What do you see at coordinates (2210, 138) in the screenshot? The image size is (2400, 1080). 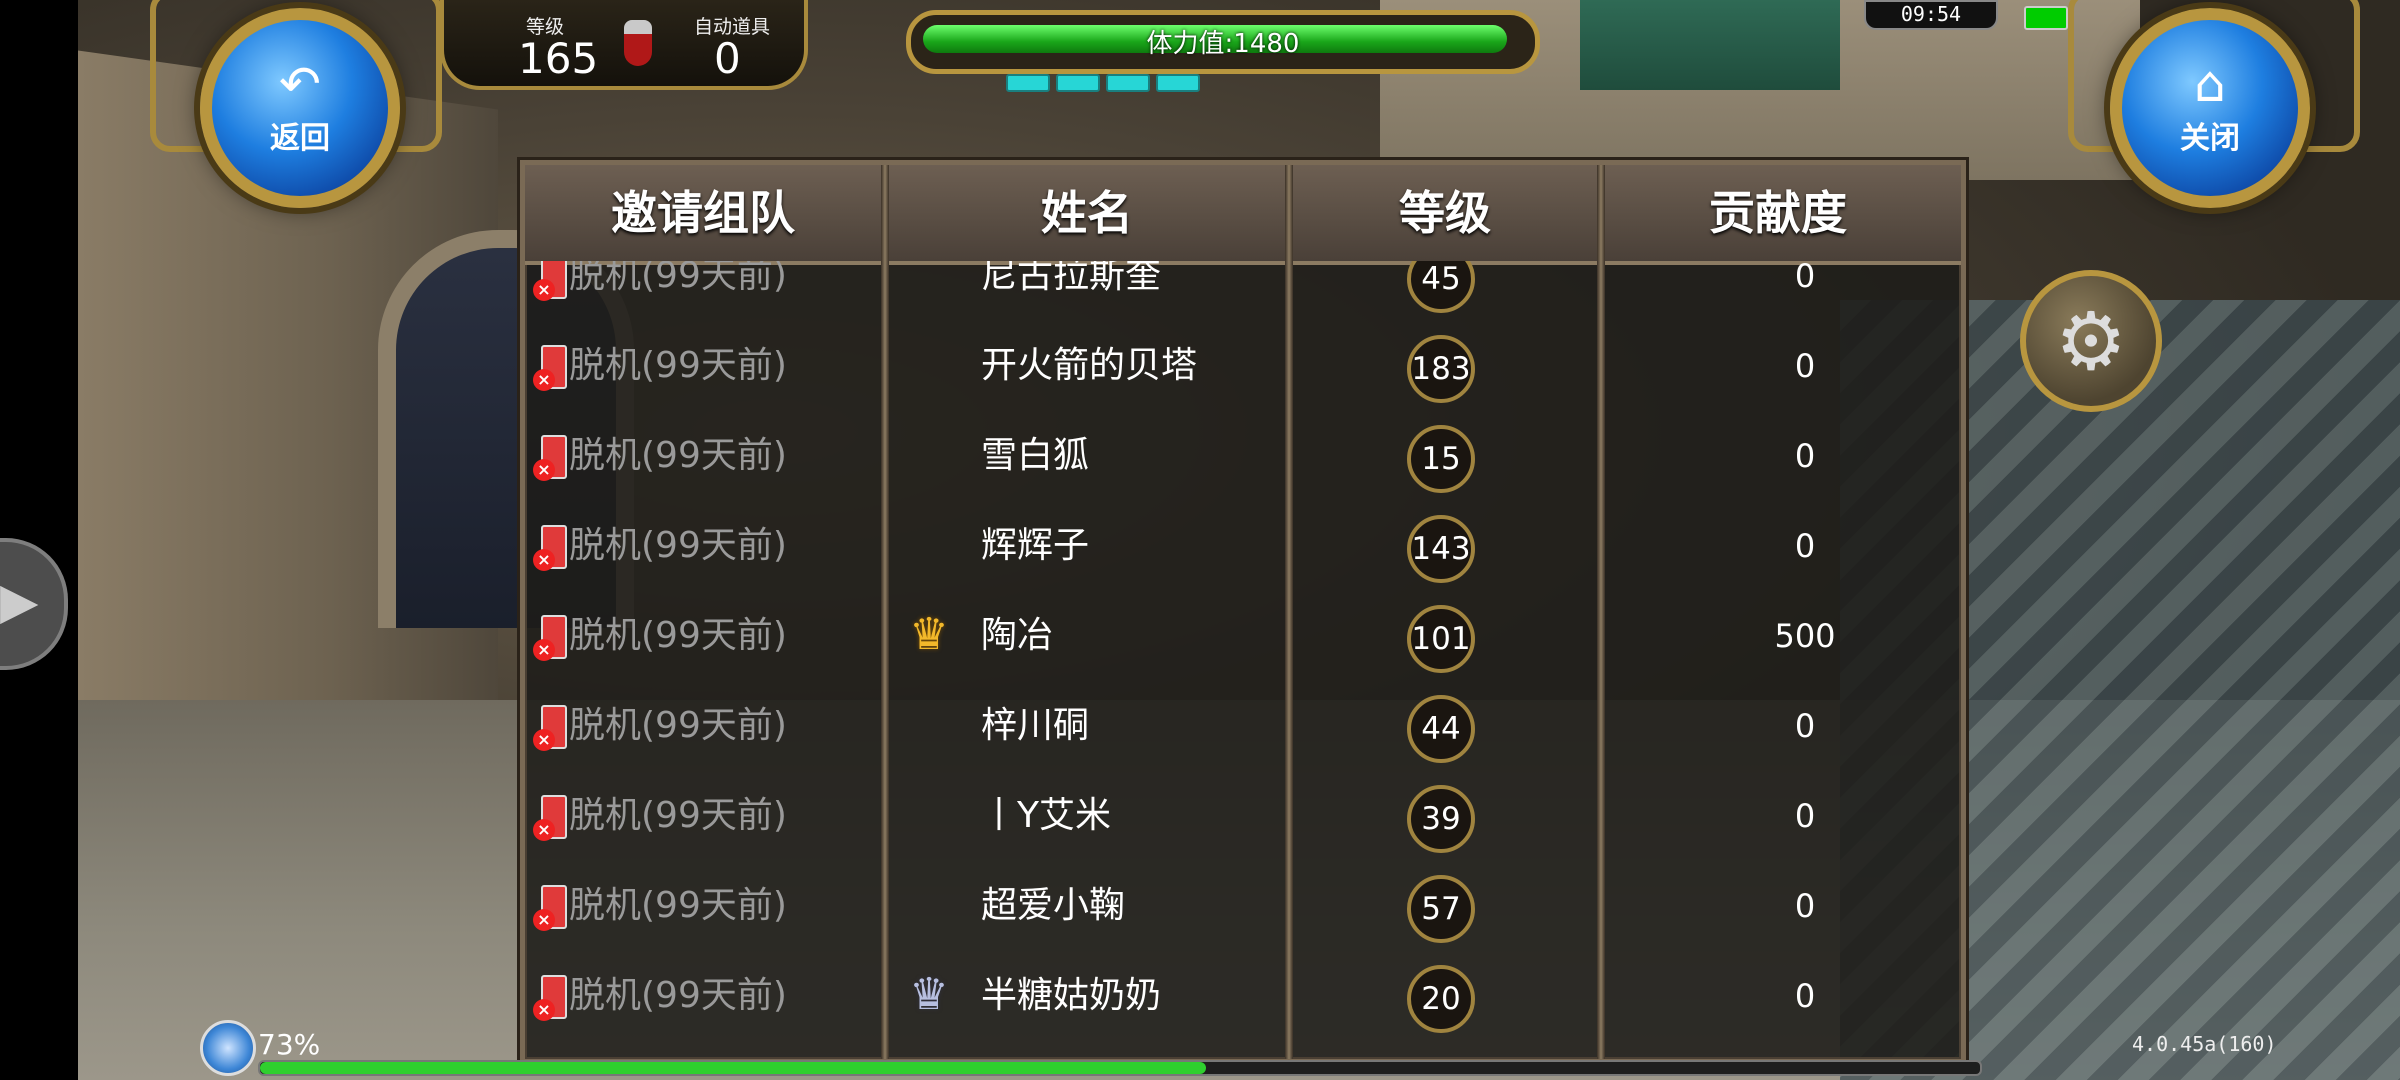 I see `close-button-label: 关闭` at bounding box center [2210, 138].